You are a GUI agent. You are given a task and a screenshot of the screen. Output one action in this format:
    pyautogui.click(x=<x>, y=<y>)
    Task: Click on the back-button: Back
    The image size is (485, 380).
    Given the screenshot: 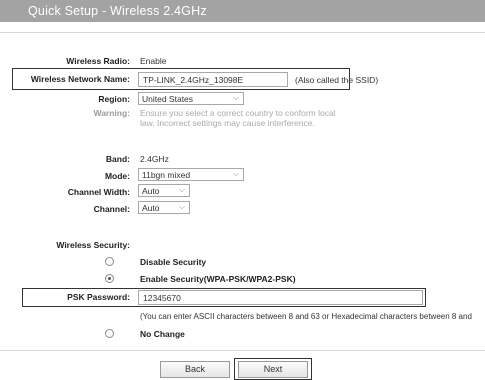 What is the action you would take?
    pyautogui.click(x=195, y=369)
    